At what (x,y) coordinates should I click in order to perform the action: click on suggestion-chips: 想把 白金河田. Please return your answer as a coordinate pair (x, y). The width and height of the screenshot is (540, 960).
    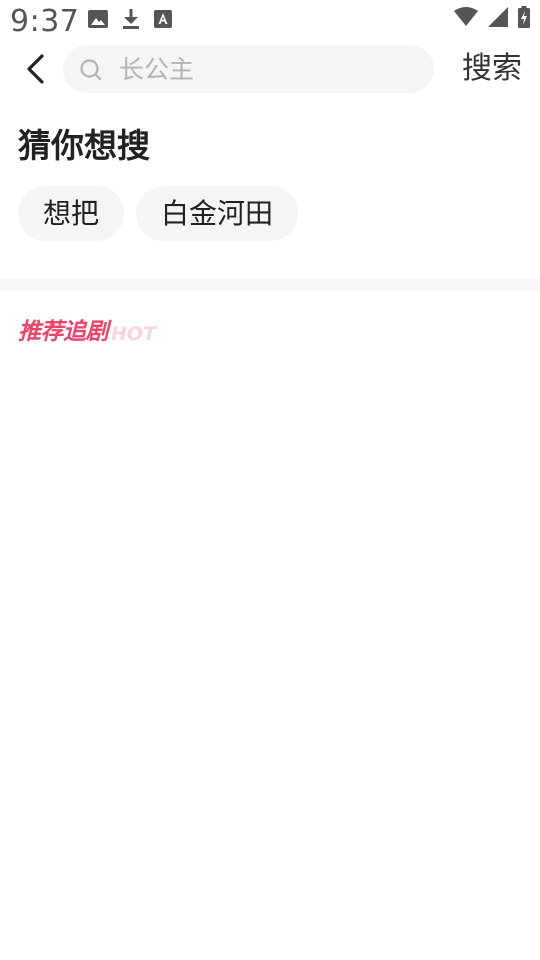
    Looking at the image, I should click on (158, 213).